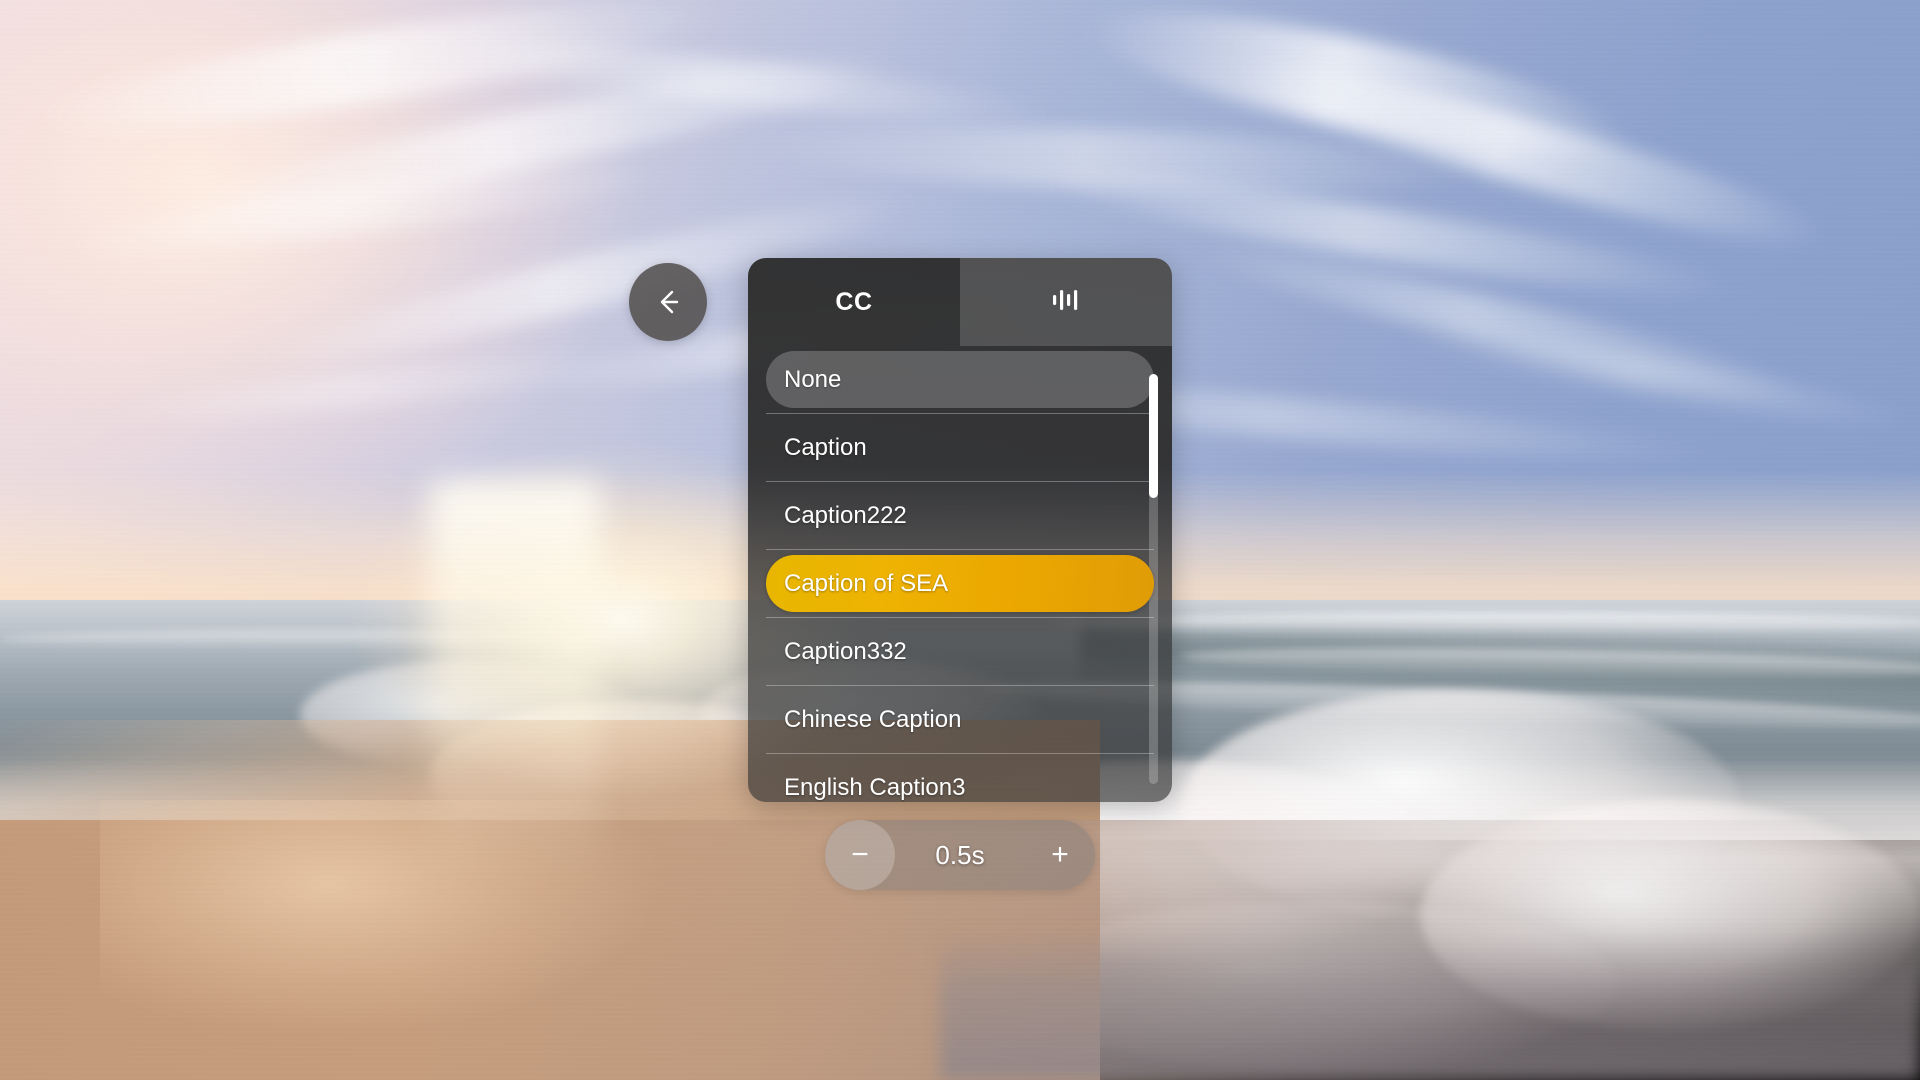 The image size is (1920, 1080). What do you see at coordinates (866, 583) in the screenshot?
I see `list-item-label: Caption of SEA` at bounding box center [866, 583].